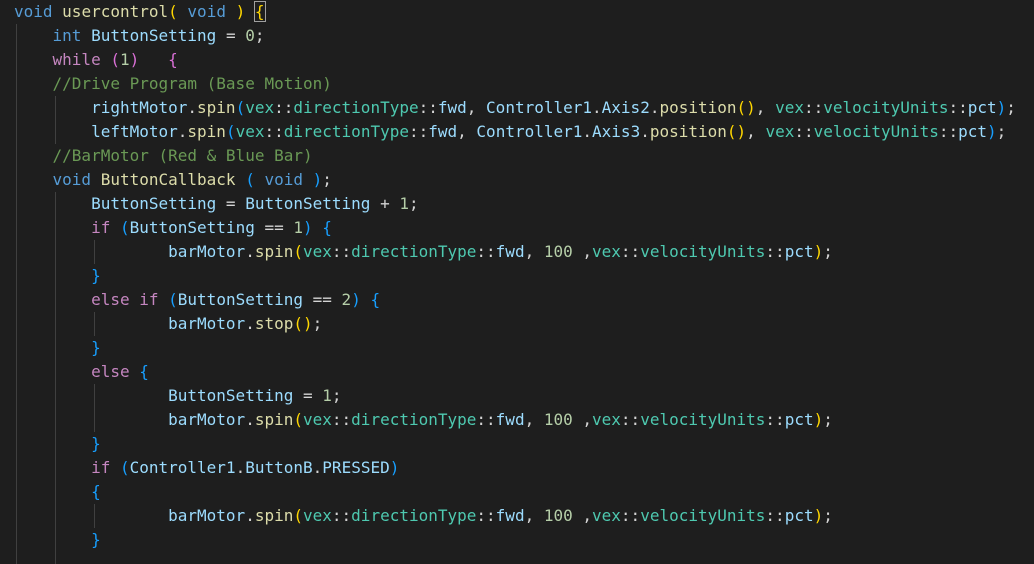 The image size is (1034, 564). Describe the element at coordinates (115, 11) in the screenshot. I see `code-token: usercontrol` at that location.